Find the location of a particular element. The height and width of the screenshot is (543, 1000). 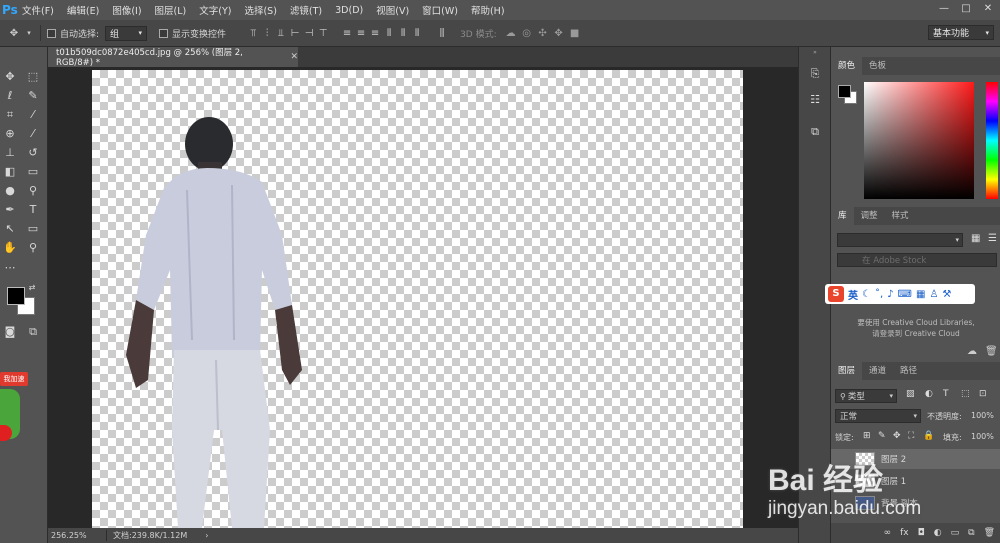

auto-align-icon: ⫼ is located at coordinates (442, 33).